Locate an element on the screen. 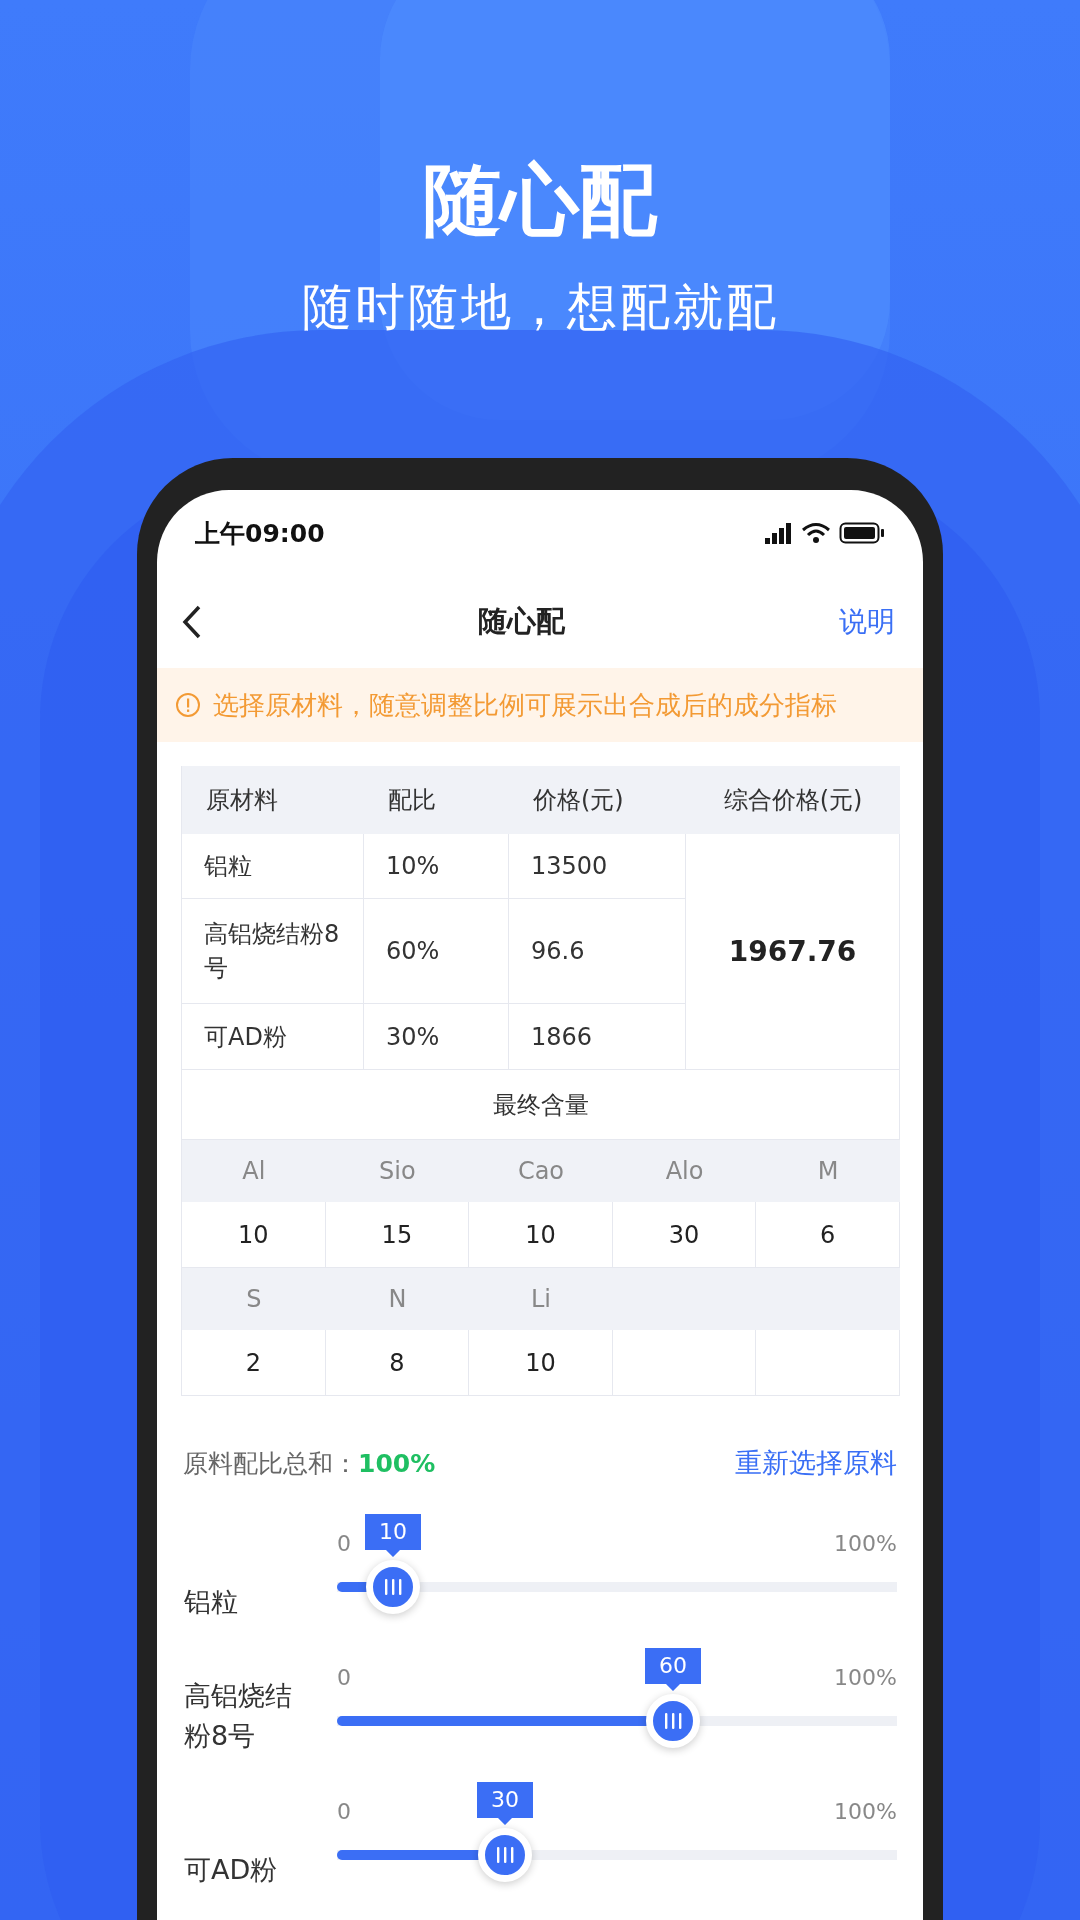  column-header: N is located at coordinates (397, 1299).